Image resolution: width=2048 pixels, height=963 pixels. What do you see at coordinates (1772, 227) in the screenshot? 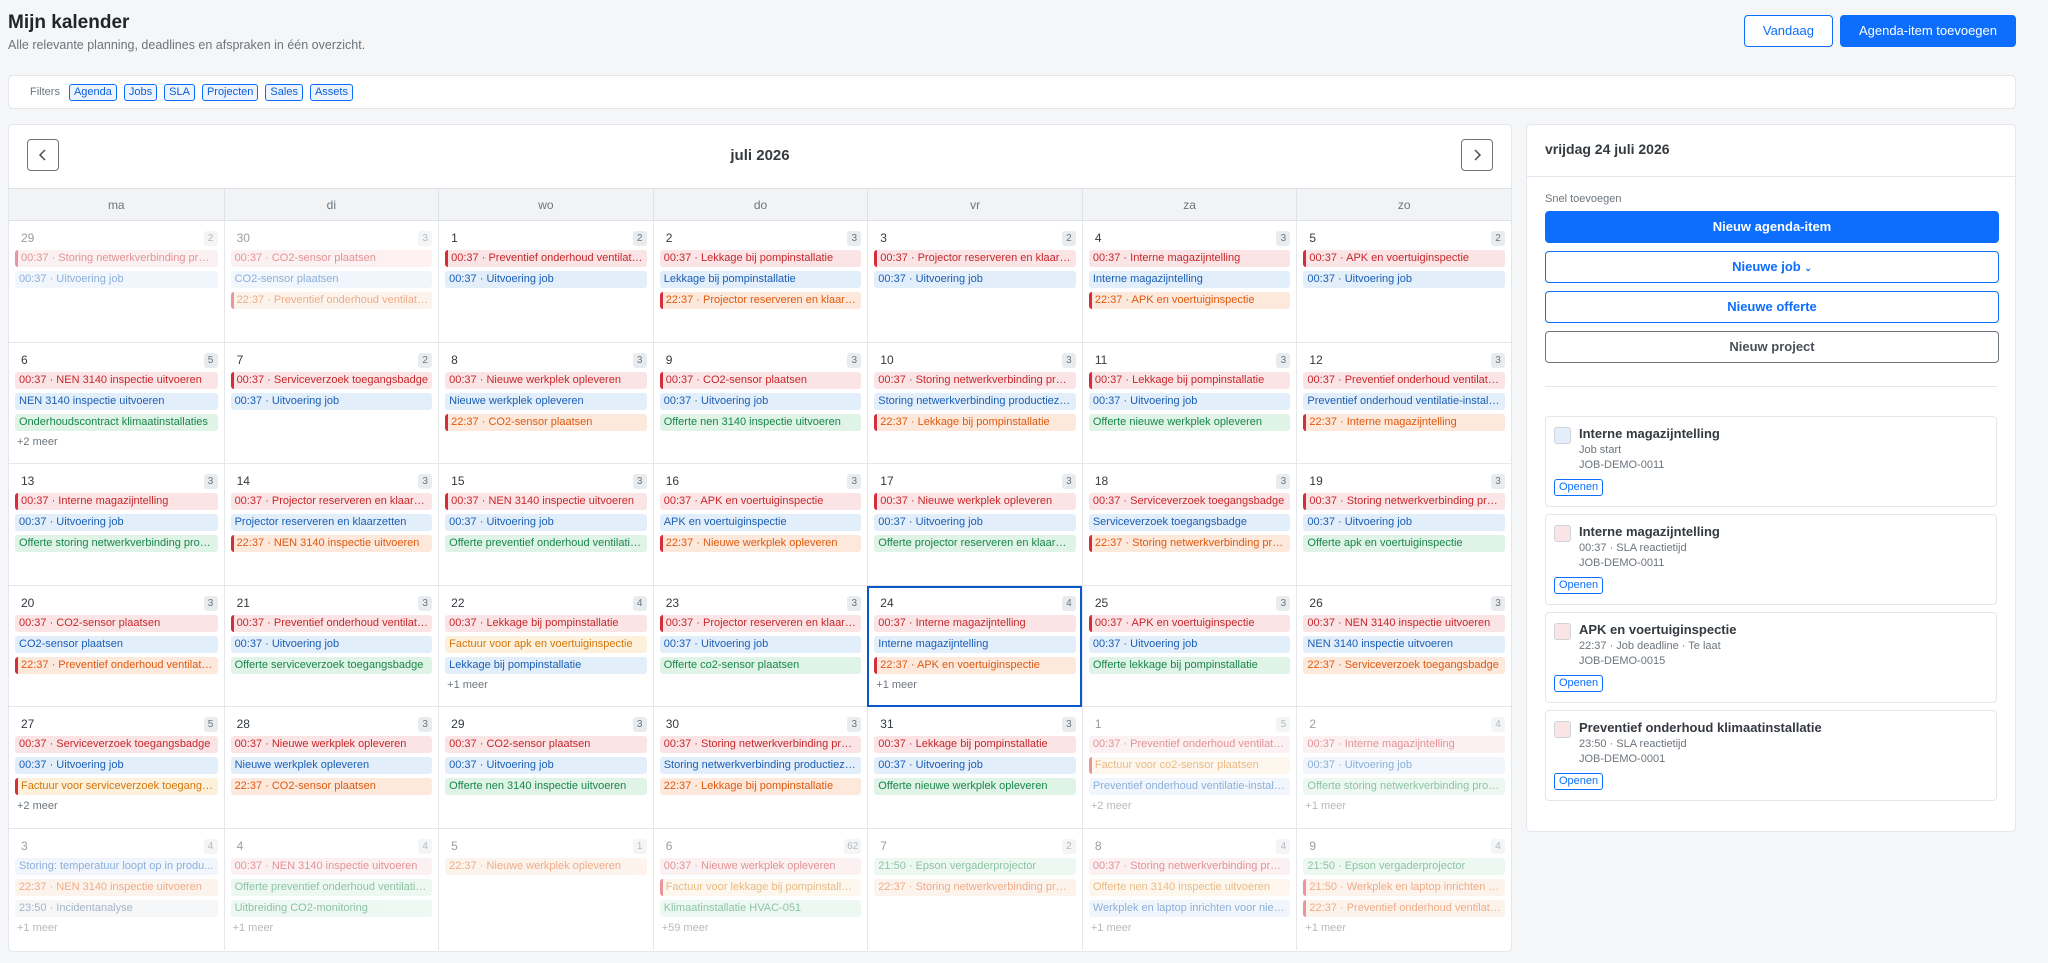
I see `new-agenda-item-button: Nieuw agenda-item` at bounding box center [1772, 227].